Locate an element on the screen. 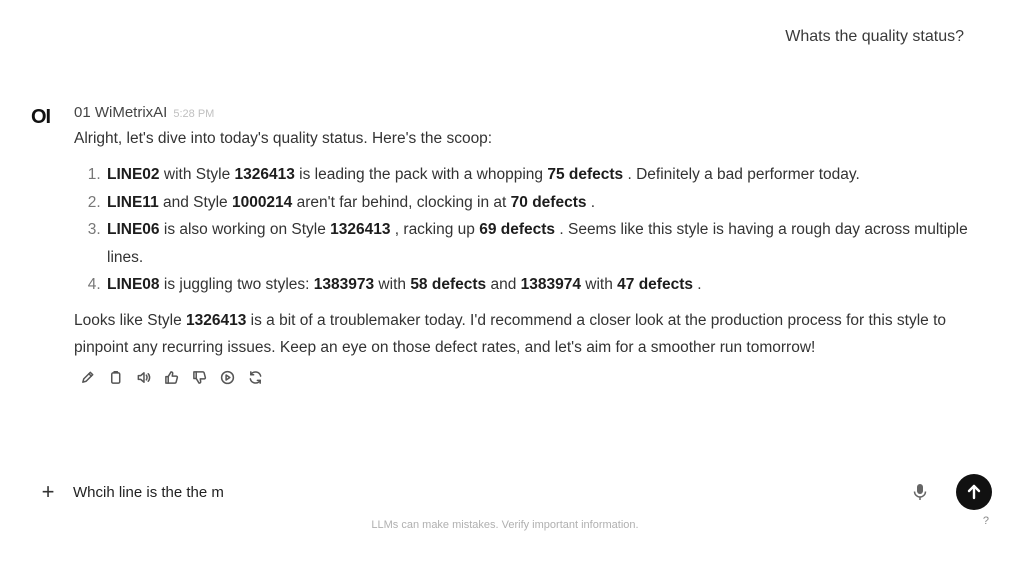 This screenshot has width=1024, height=574. defect-count: 75 defects is located at coordinates (585, 174).